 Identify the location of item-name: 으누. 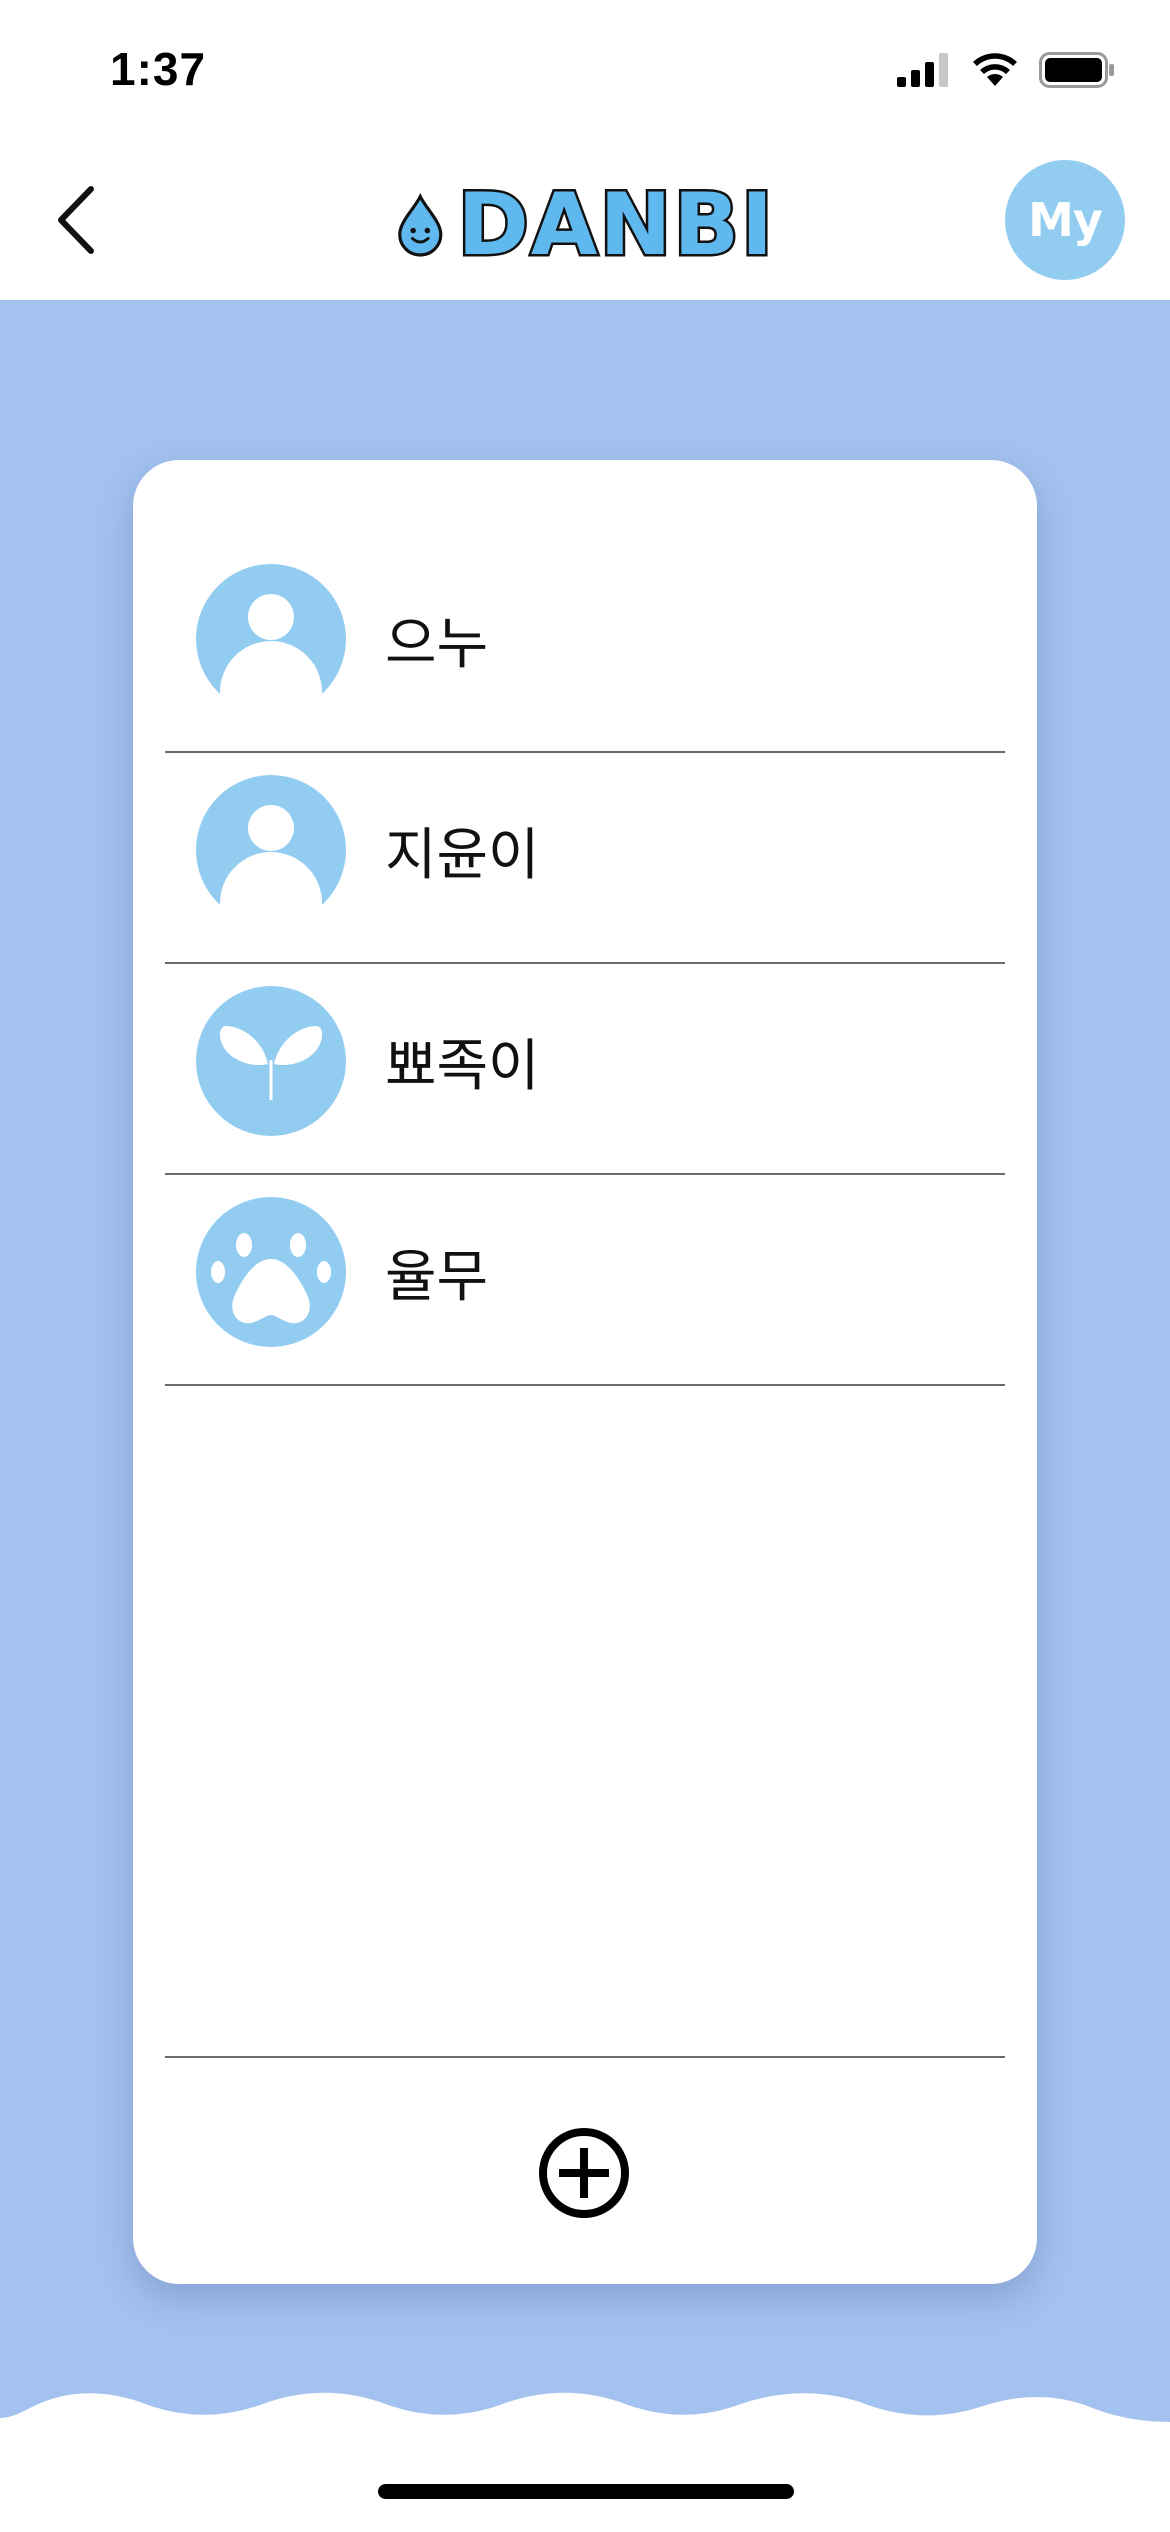
(437, 644).